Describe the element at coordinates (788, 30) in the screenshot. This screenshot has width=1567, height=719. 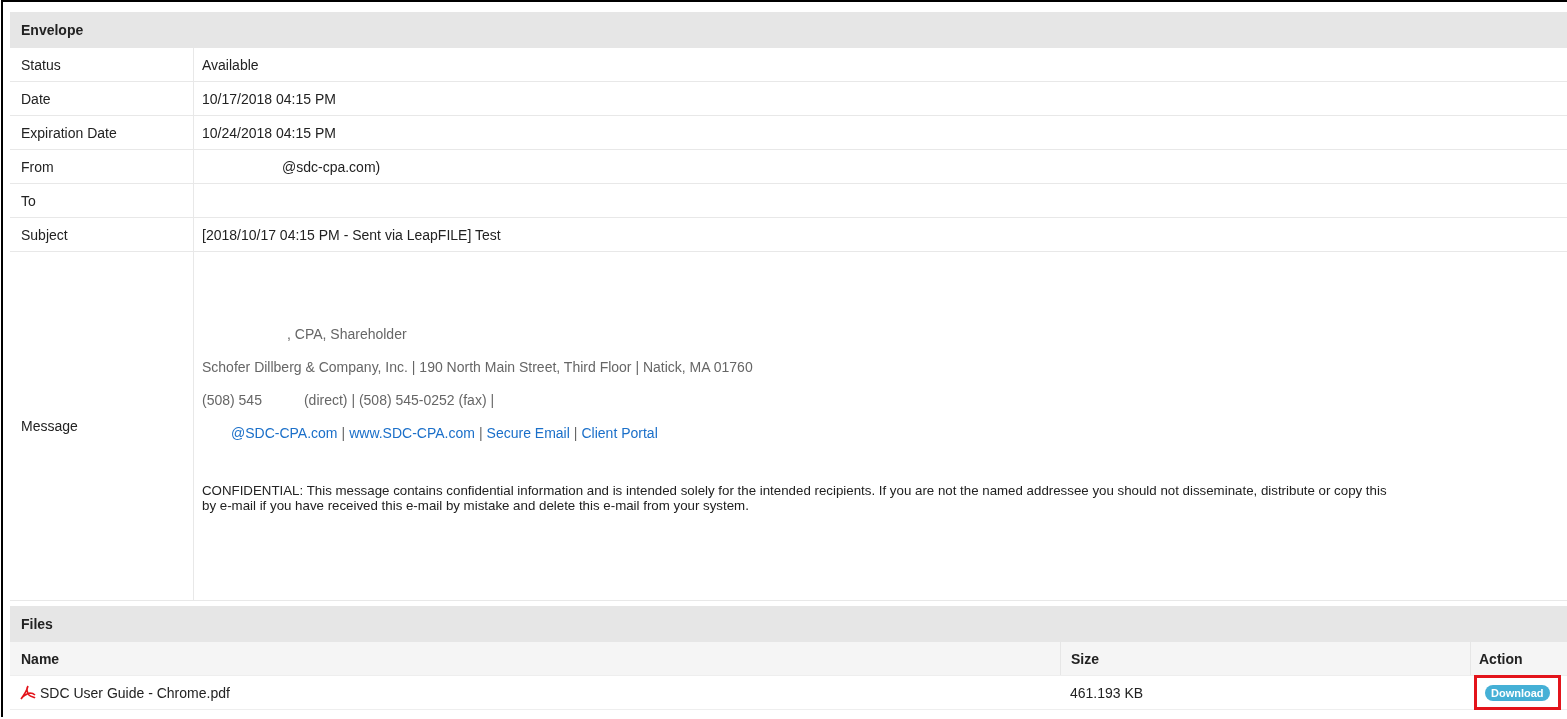
I see `section-header: Envelope` at that location.